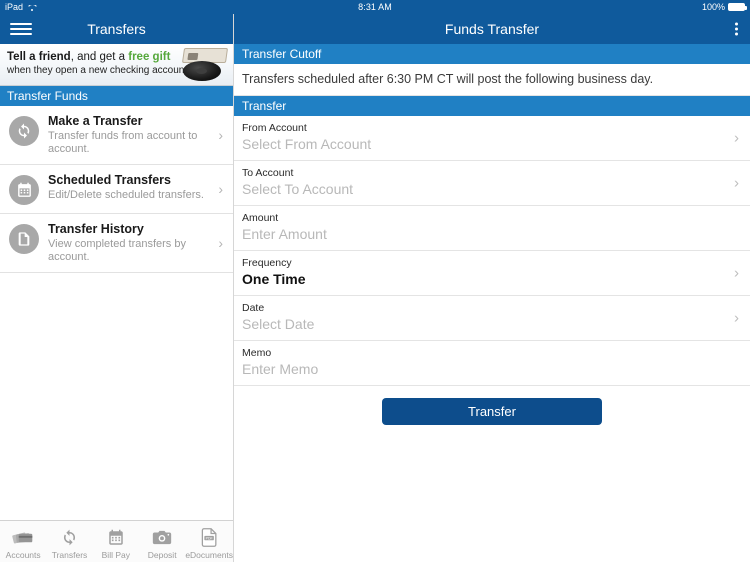  I want to click on sidebar-navbar: Transfers, so click(116, 29).